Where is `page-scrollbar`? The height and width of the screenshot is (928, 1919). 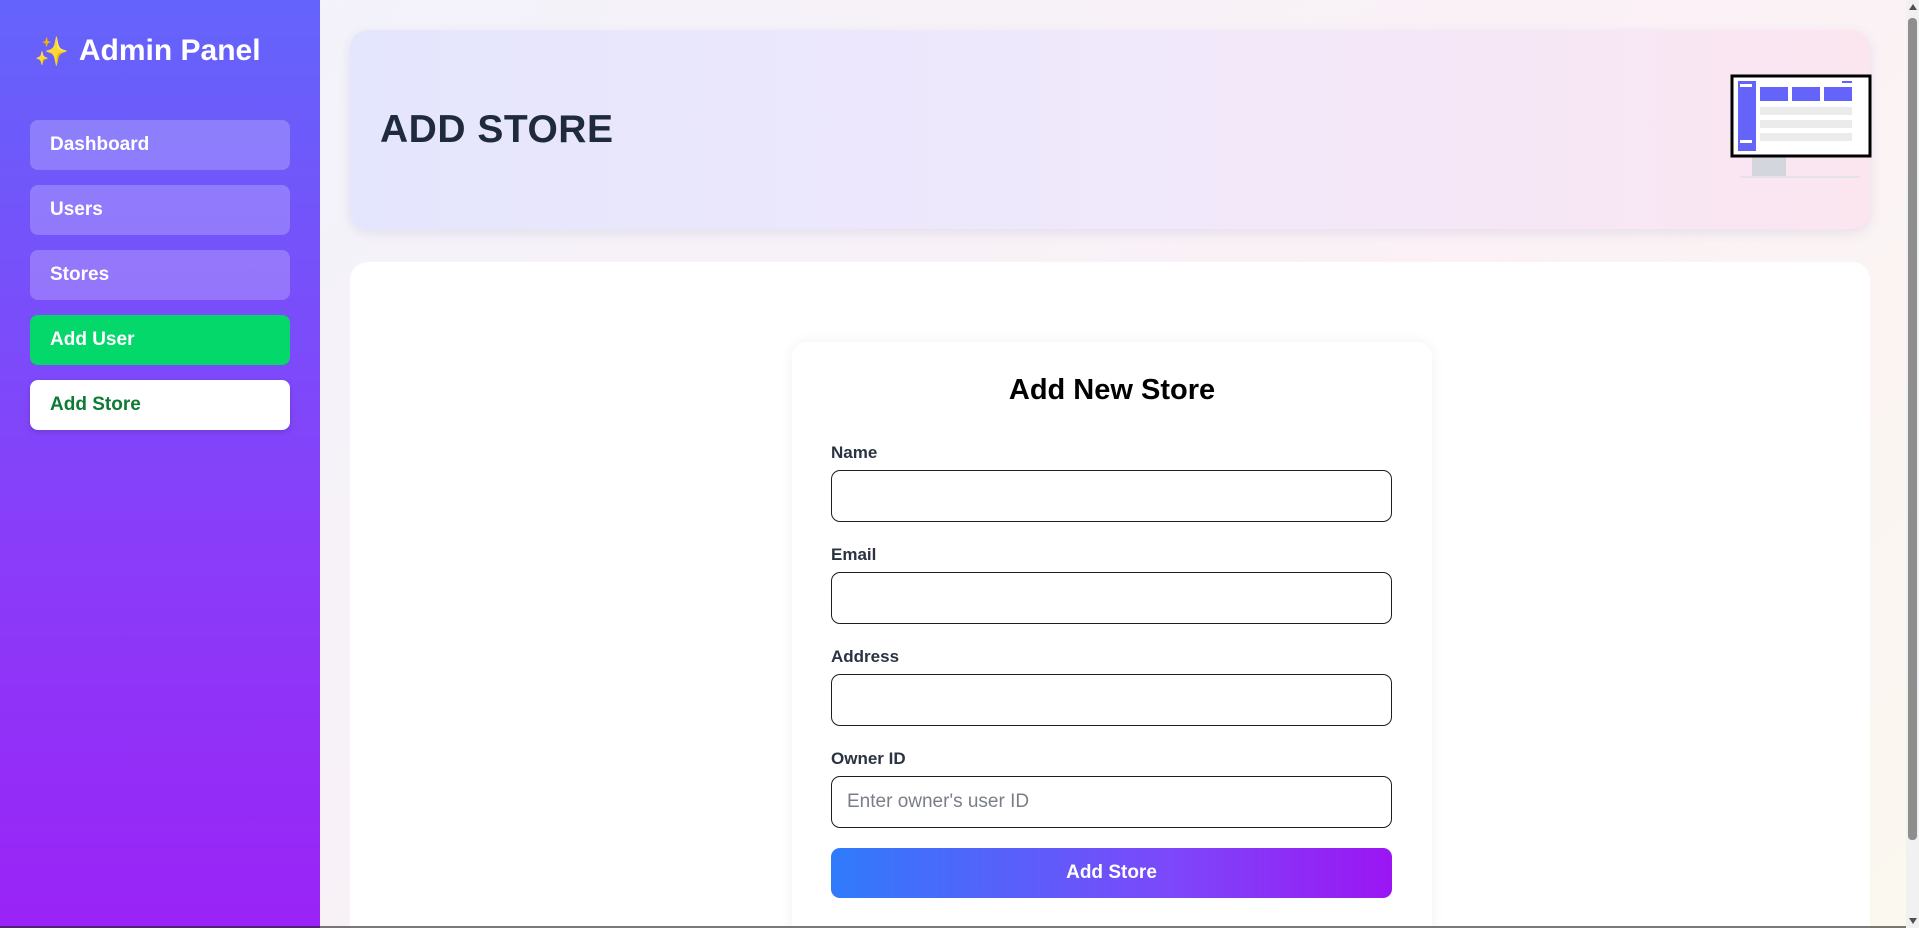 page-scrollbar is located at coordinates (1912, 464).